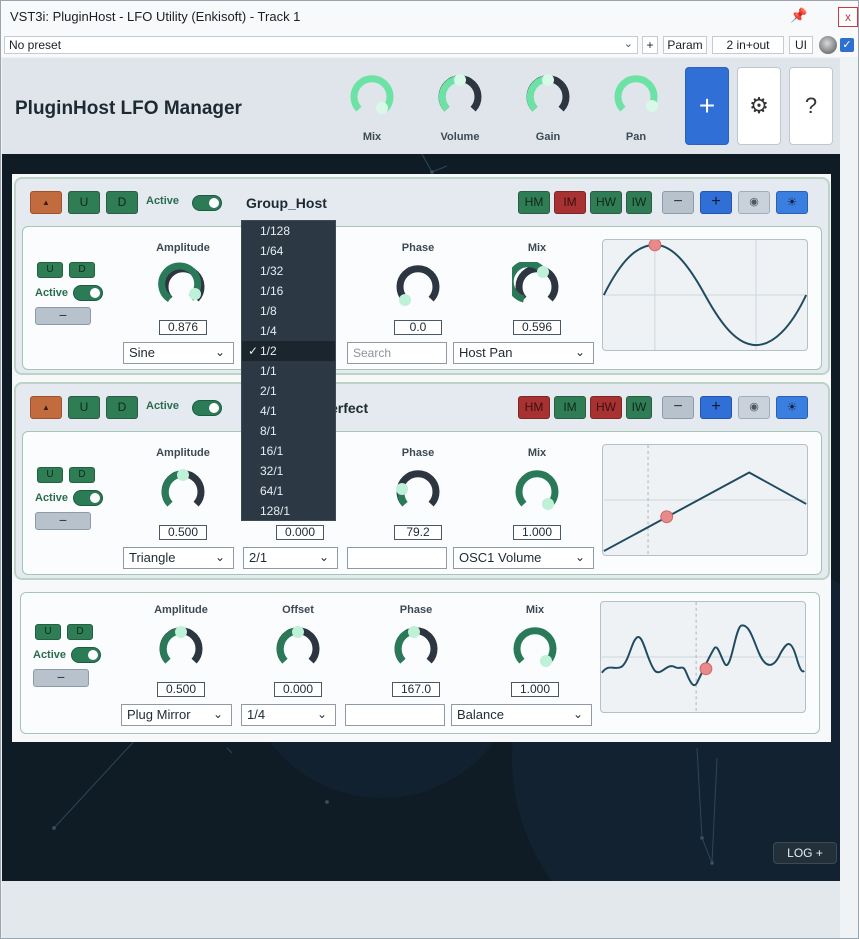 This screenshot has height=939, width=859. What do you see at coordinates (288, 511) in the screenshot?
I see `rate-option: 128/1` at bounding box center [288, 511].